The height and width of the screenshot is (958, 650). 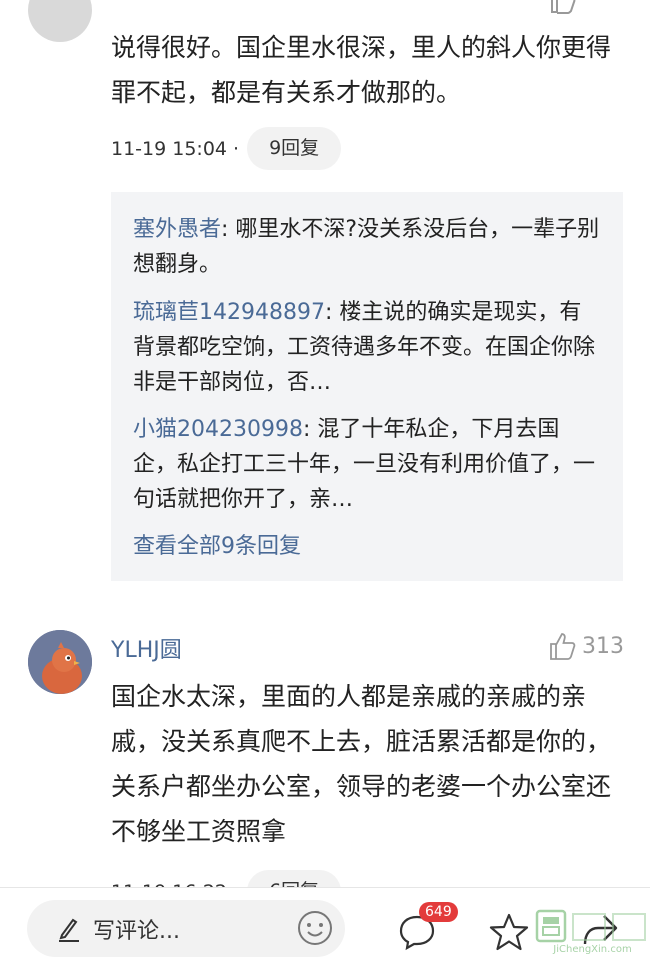 What do you see at coordinates (217, 544) in the screenshot?
I see `view-all-replies-link: 查看全部9条回复` at bounding box center [217, 544].